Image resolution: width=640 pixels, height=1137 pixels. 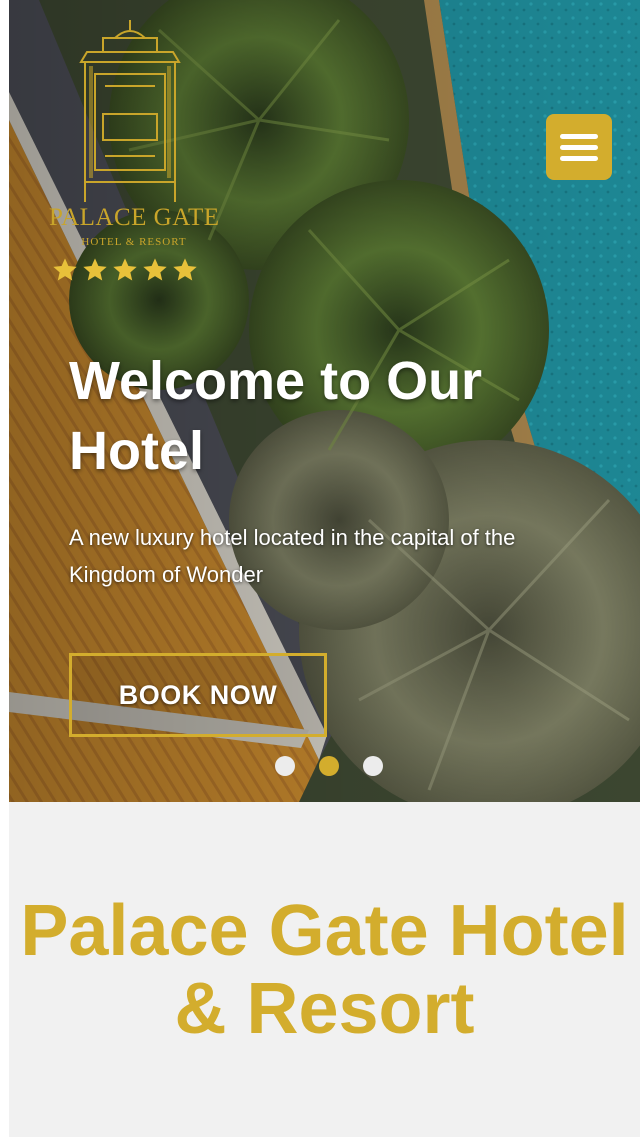 I want to click on hotel-rating, so click(x=125, y=271).